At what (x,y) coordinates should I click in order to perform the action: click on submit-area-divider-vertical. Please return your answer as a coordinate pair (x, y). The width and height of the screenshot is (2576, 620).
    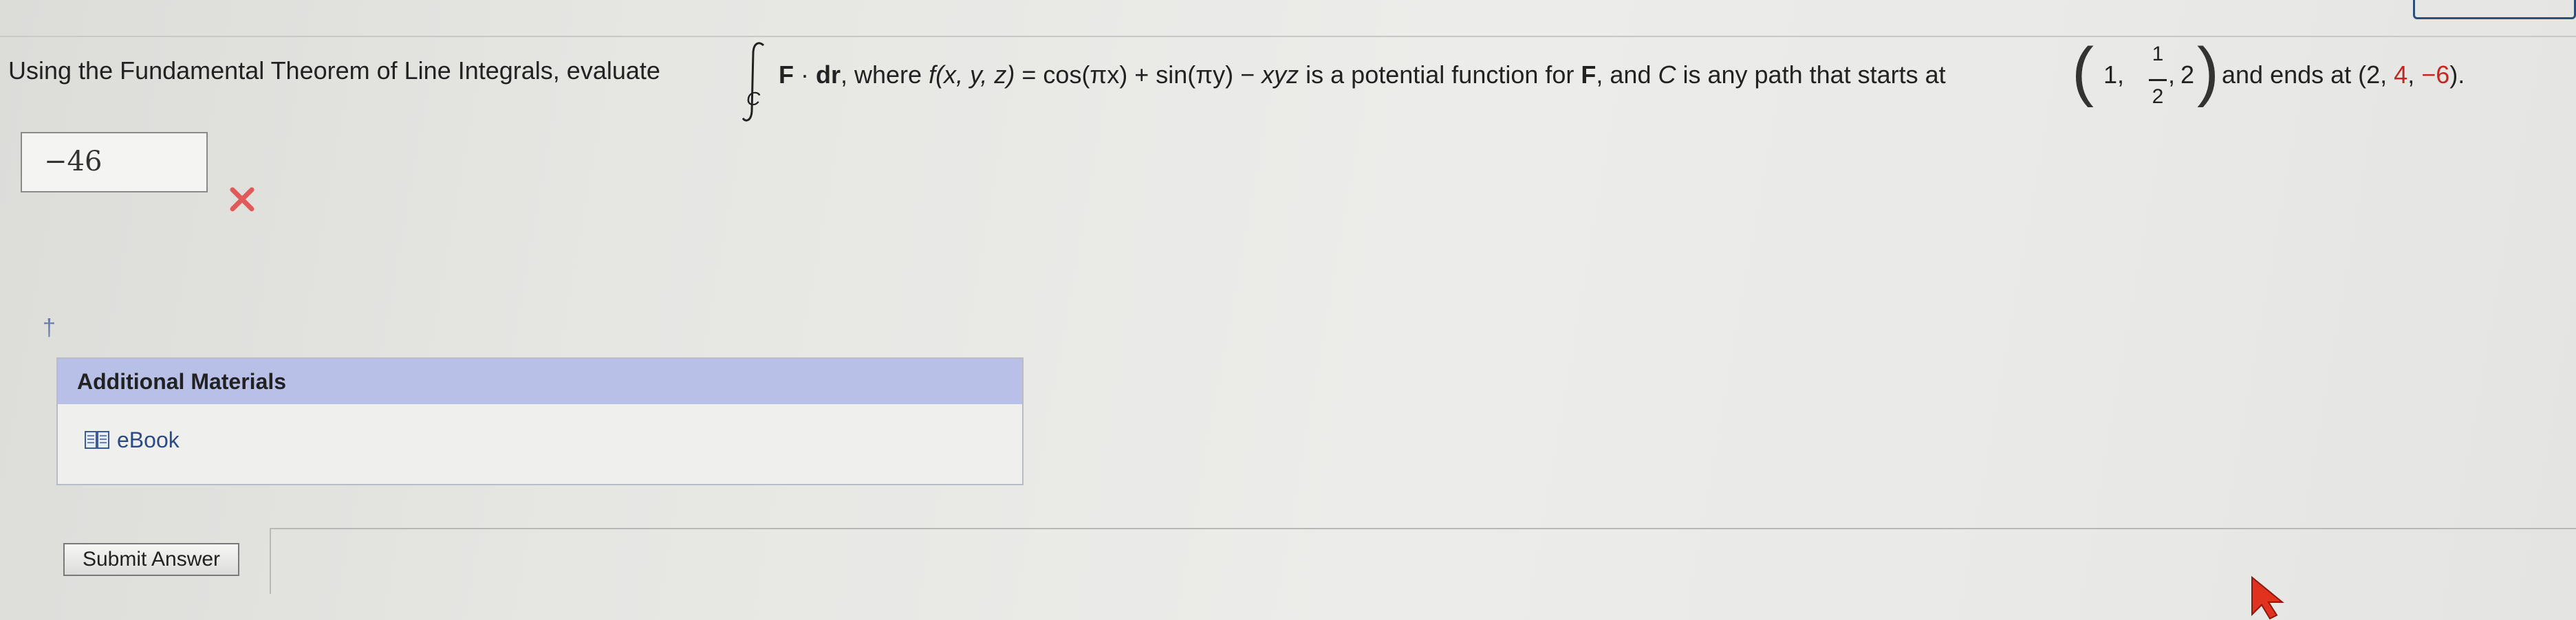
    Looking at the image, I should click on (270, 561).